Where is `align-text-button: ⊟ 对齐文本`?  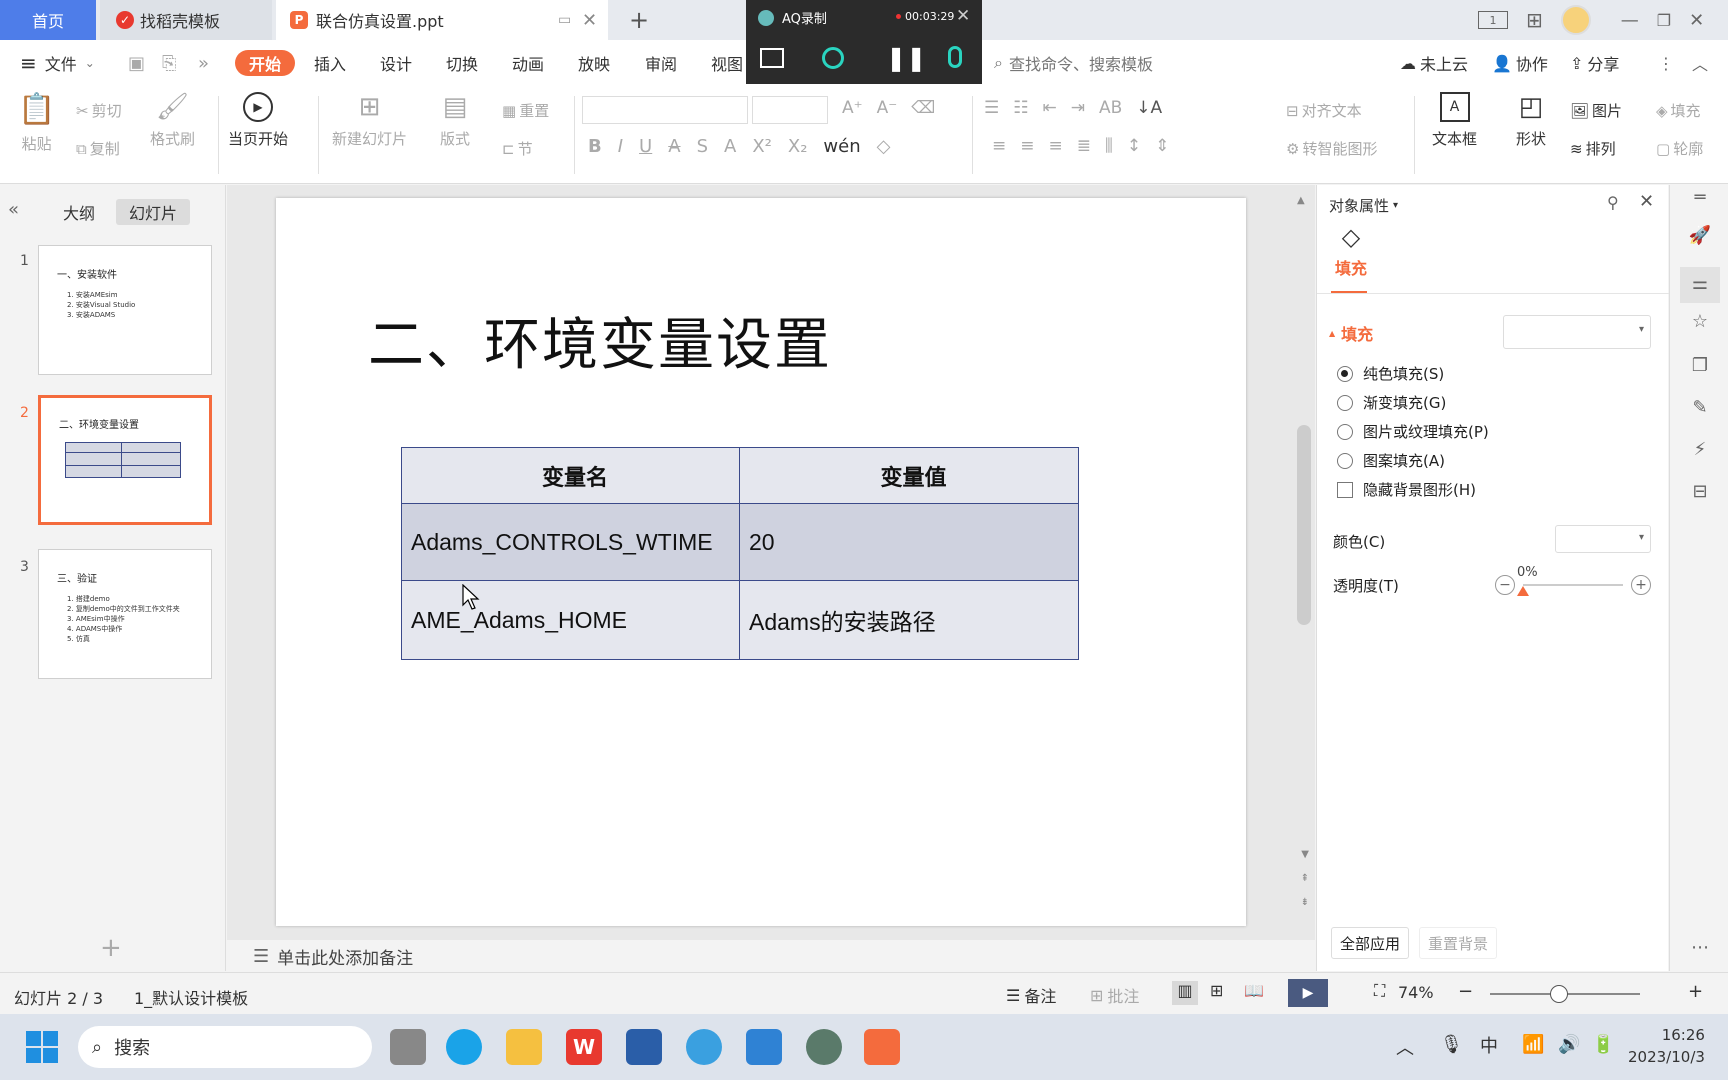
align-text-button: ⊟ 对齐文本 is located at coordinates (1324, 110).